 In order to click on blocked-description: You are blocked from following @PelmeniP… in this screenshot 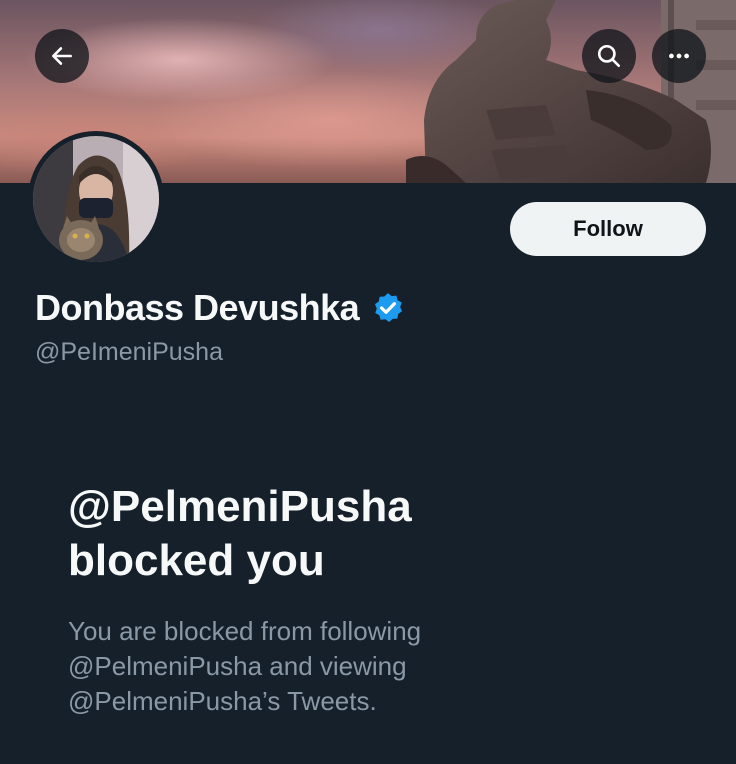, I will do `click(288, 666)`.